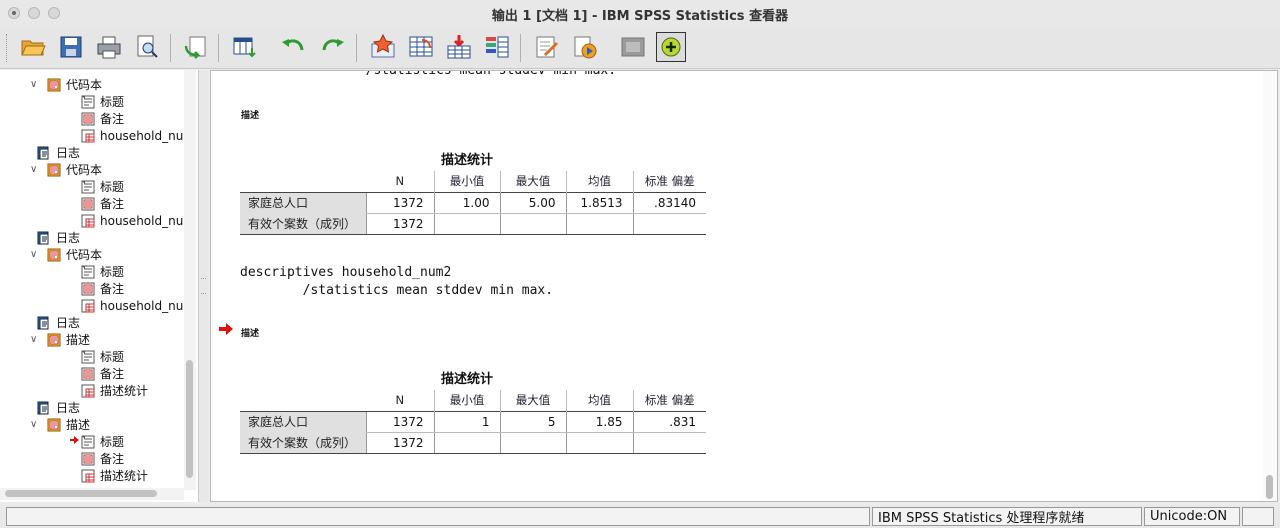 Image resolution: width=1280 pixels, height=528 pixels. I want to click on status-empty-field, so click(438, 516).